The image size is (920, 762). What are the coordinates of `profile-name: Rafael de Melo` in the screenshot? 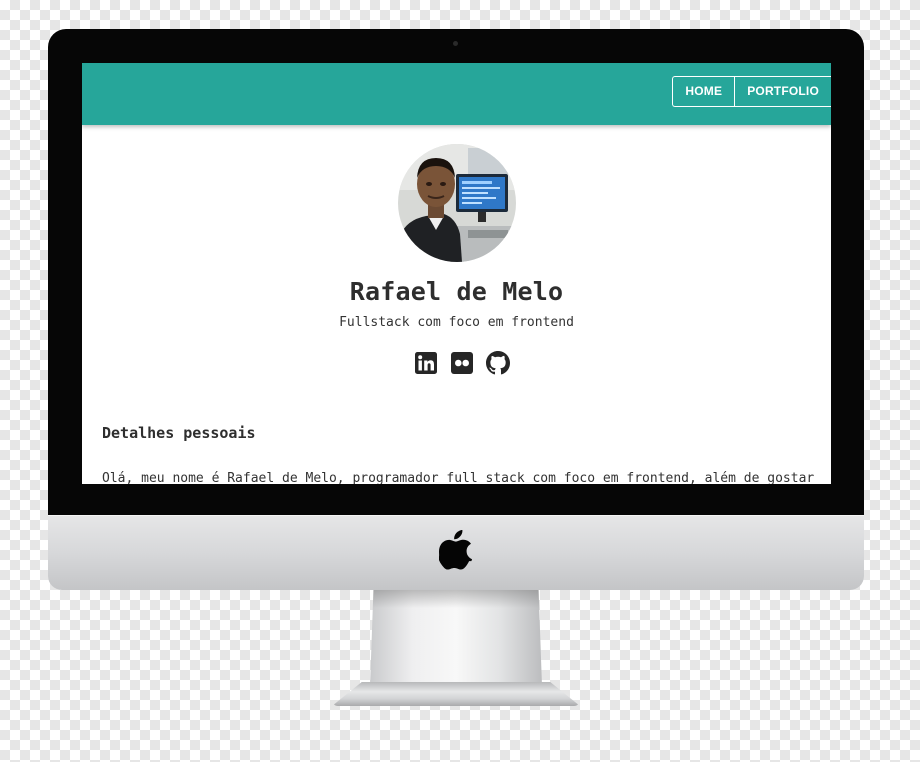 It's located at (456, 291).